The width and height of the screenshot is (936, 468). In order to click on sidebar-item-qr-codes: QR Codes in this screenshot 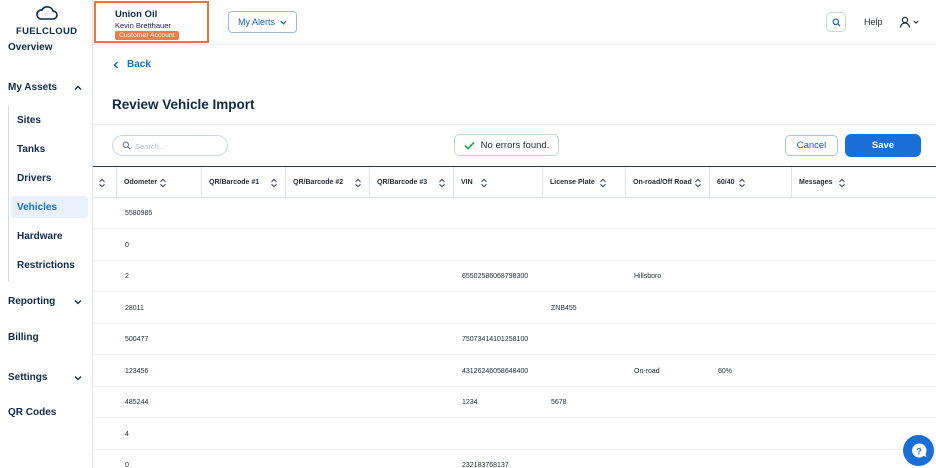, I will do `click(32, 412)`.